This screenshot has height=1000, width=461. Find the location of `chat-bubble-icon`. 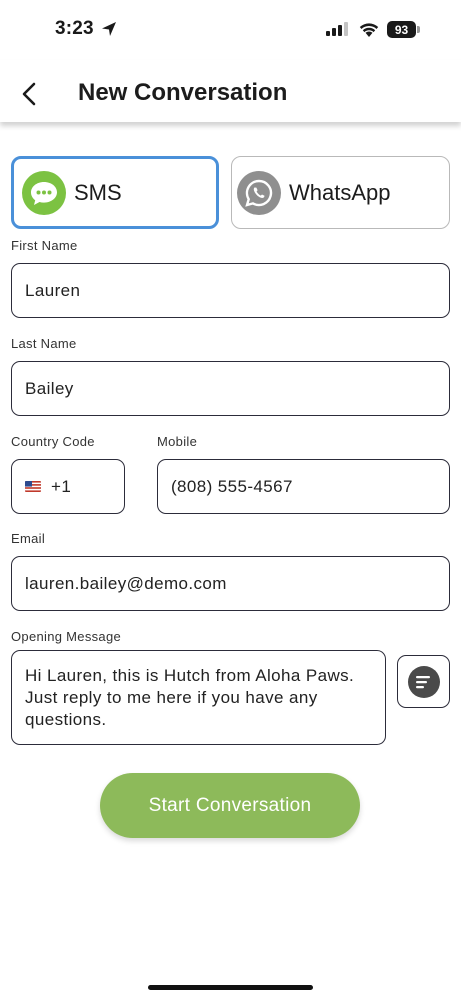

chat-bubble-icon is located at coordinates (44, 192).